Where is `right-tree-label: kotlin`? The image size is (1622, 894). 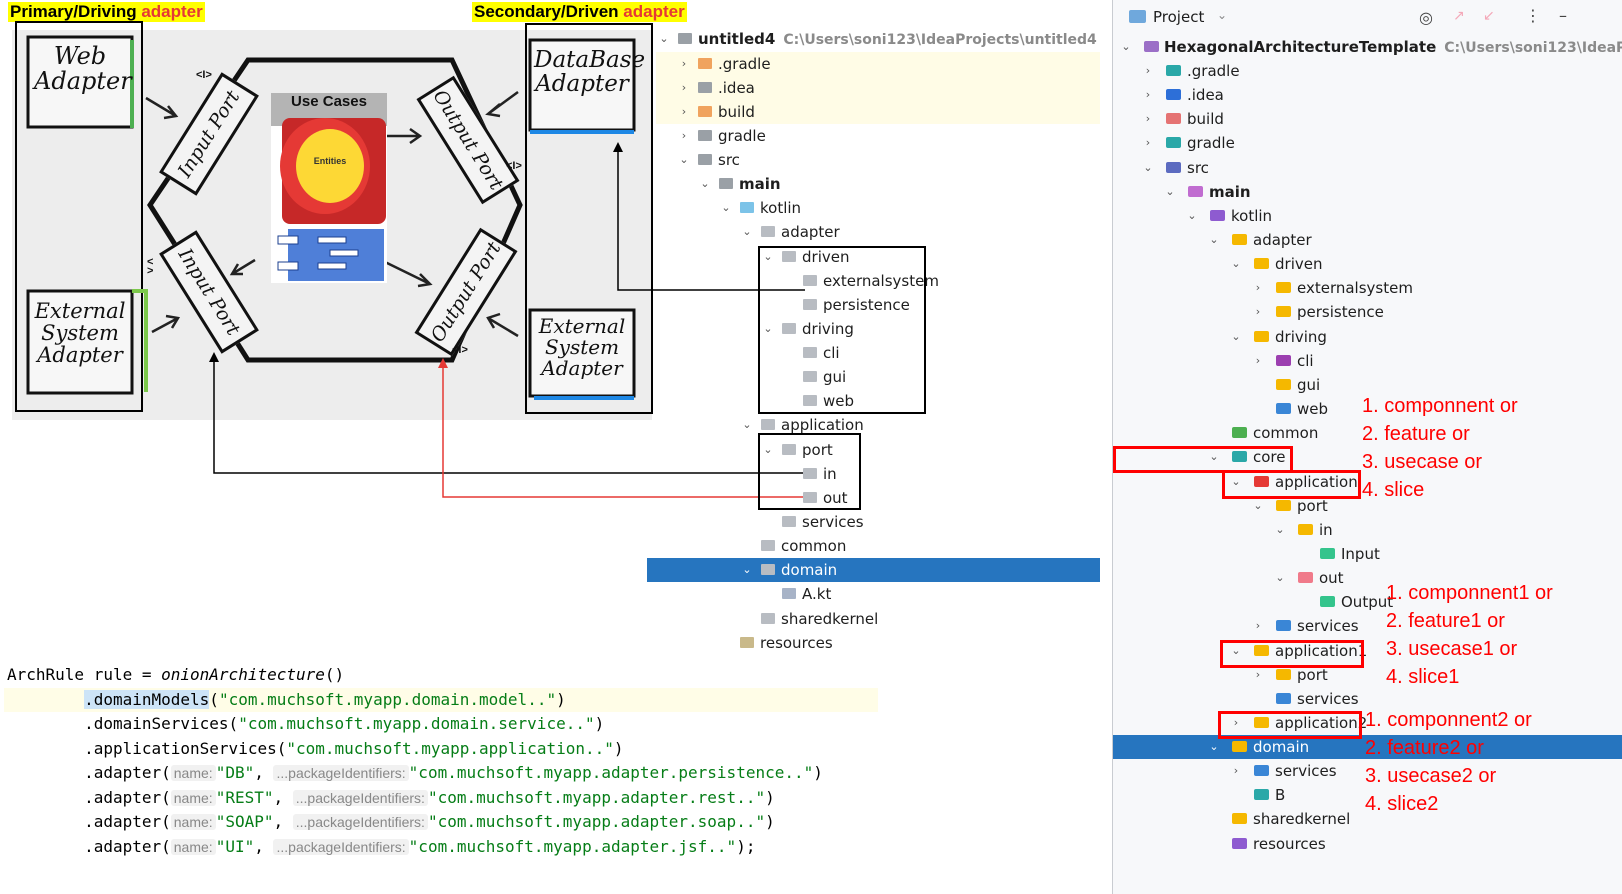 right-tree-label: kotlin is located at coordinates (1252, 216).